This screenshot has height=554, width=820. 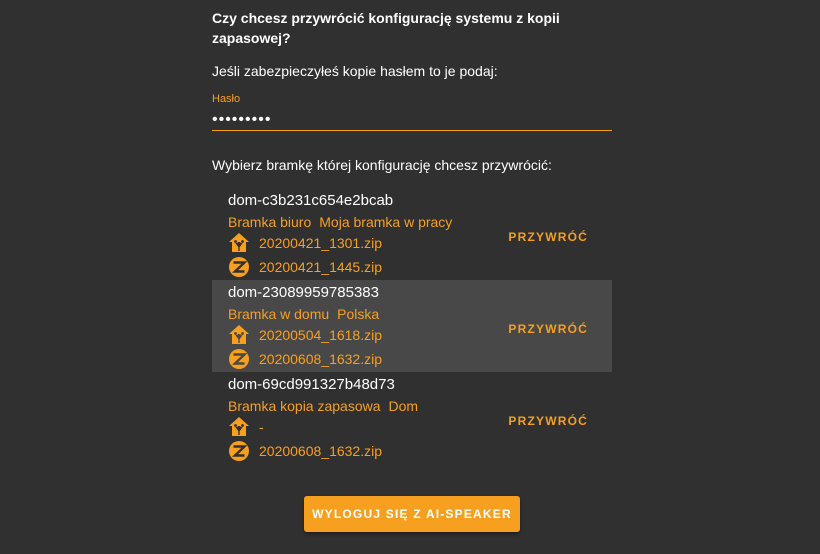 I want to click on gateway-names: Bramka w domu Polska, so click(x=307, y=314).